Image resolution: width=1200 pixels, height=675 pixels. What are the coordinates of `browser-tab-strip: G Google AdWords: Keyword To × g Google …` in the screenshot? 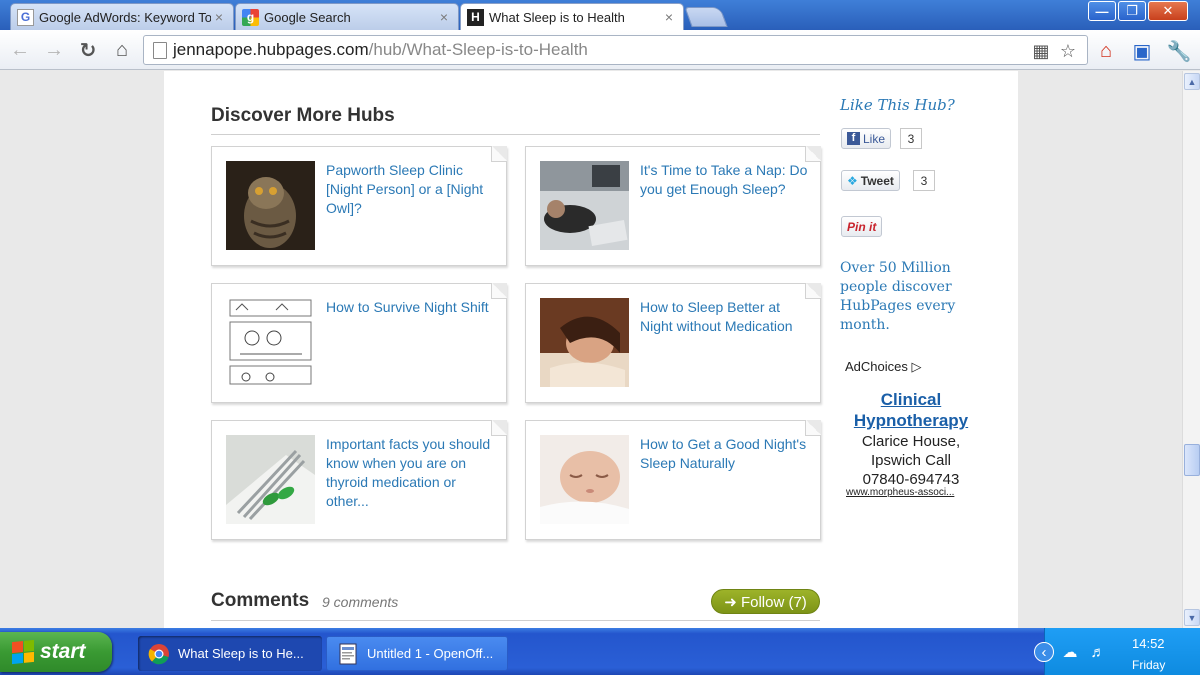 It's located at (600, 15).